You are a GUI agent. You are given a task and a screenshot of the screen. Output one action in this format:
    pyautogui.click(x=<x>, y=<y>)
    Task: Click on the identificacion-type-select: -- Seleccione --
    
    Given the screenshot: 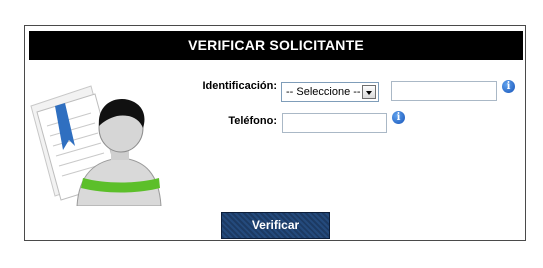 What is the action you would take?
    pyautogui.click(x=330, y=92)
    